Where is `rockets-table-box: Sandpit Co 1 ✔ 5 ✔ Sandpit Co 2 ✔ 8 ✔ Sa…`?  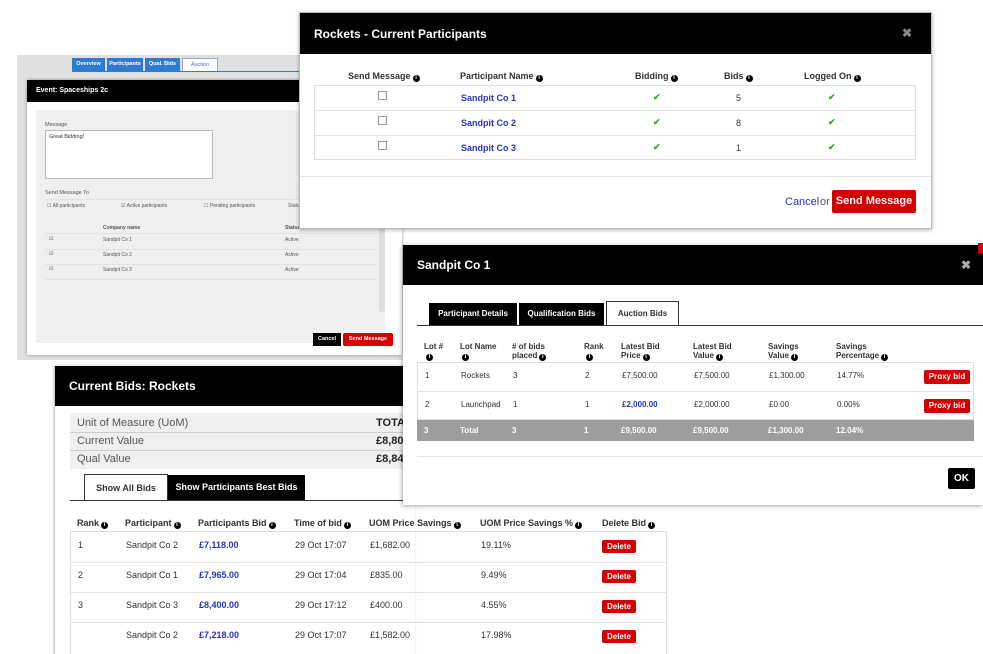
rockets-table-box: Sandpit Co 1 ✔ 5 ✔ Sandpit Co 2 ✔ 8 ✔ Sa… is located at coordinates (615, 122).